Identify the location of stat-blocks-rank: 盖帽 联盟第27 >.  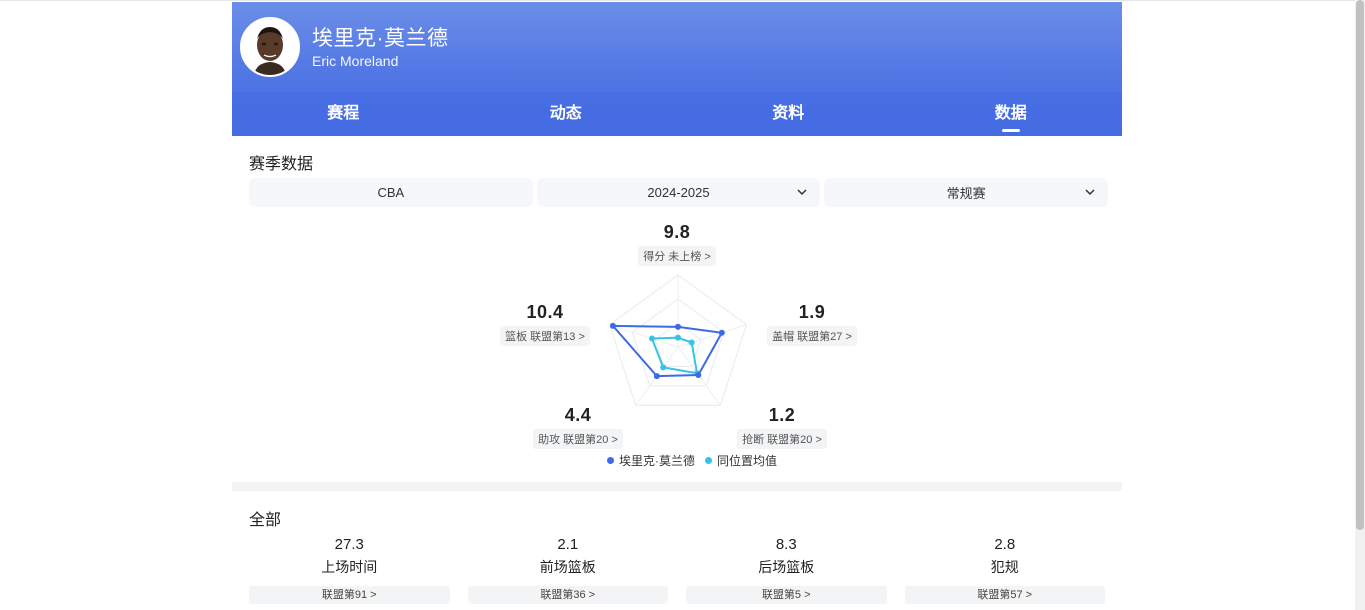
(812, 336).